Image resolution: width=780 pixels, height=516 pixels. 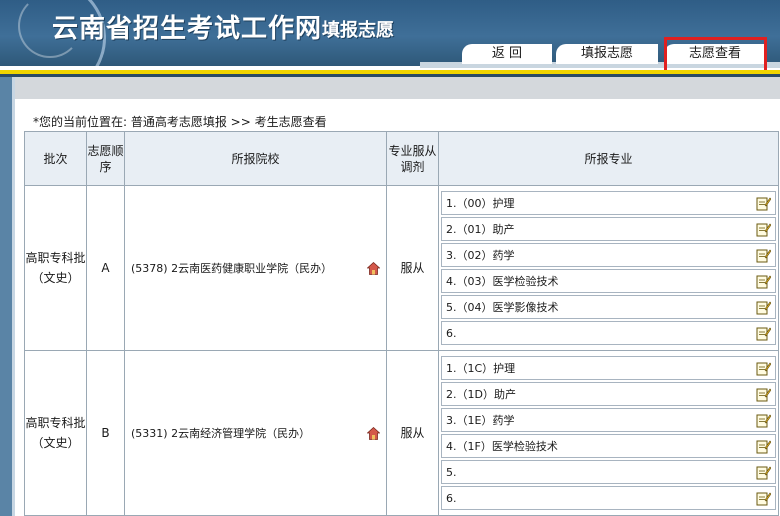 I want to click on major-label: 4.（1F）医学检验技术, so click(x=502, y=447).